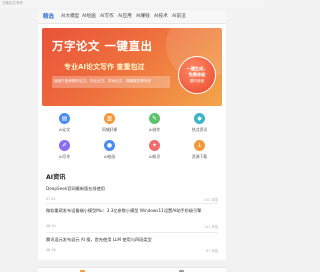 Image resolution: width=320 pixels, height=272 pixels. What do you see at coordinates (199, 125) in the screenshot?
I see `grid-item-hot-news: ◆ 热点资讯` at bounding box center [199, 125].